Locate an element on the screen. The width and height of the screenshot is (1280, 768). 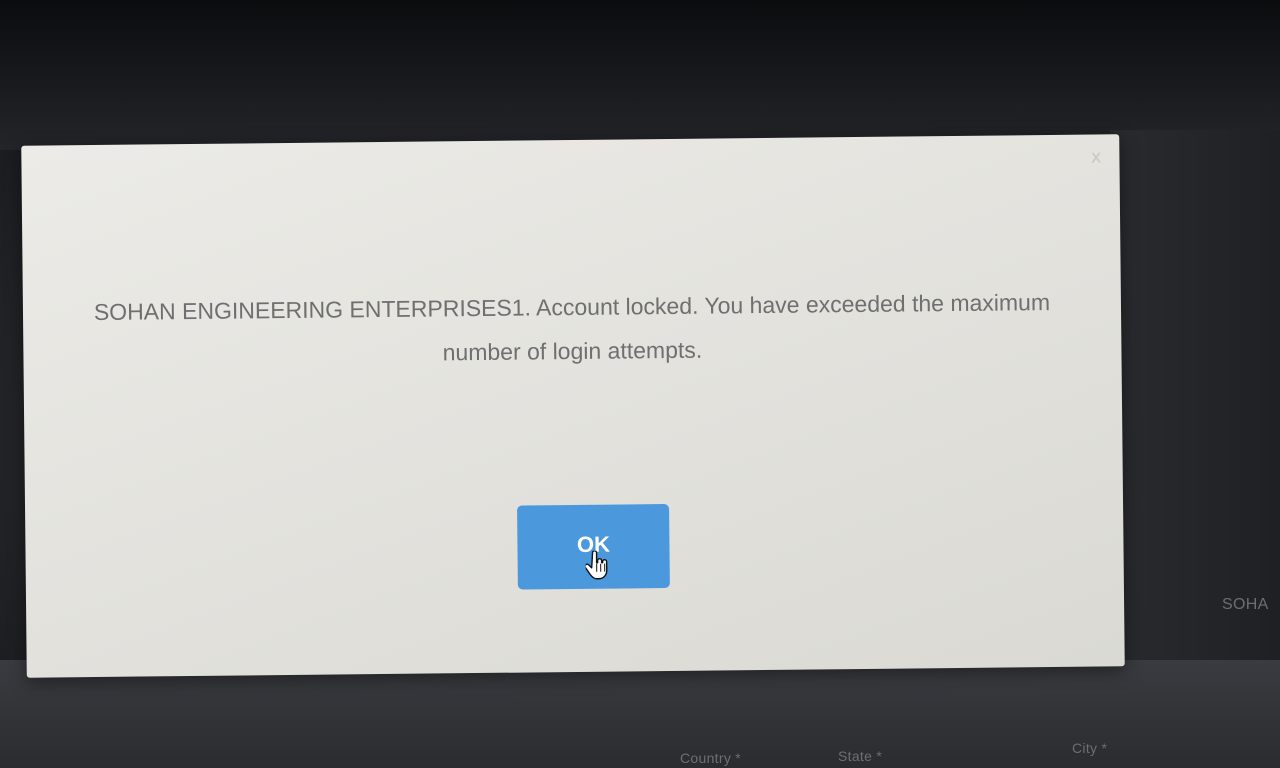
background-country-label: Country * is located at coordinates (711, 758).